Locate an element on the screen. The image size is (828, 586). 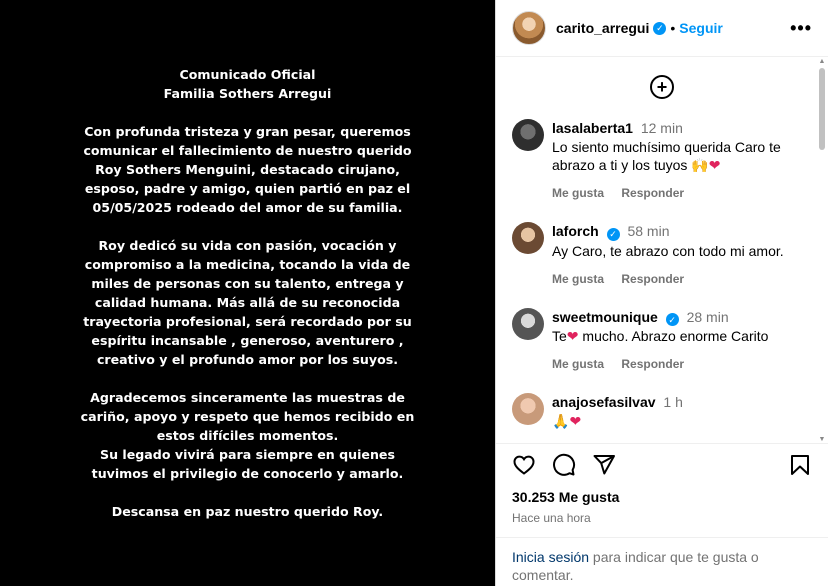
more-icon: ••• is located at coordinates (801, 28).